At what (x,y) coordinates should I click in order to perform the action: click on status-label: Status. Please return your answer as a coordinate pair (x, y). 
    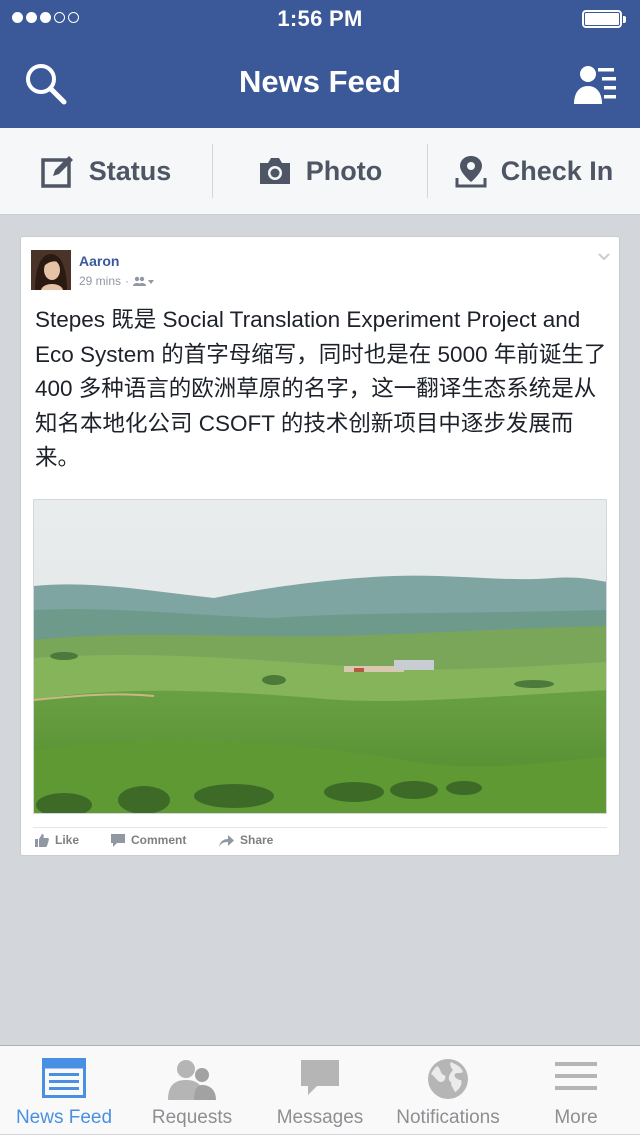
    Looking at the image, I should click on (130, 170).